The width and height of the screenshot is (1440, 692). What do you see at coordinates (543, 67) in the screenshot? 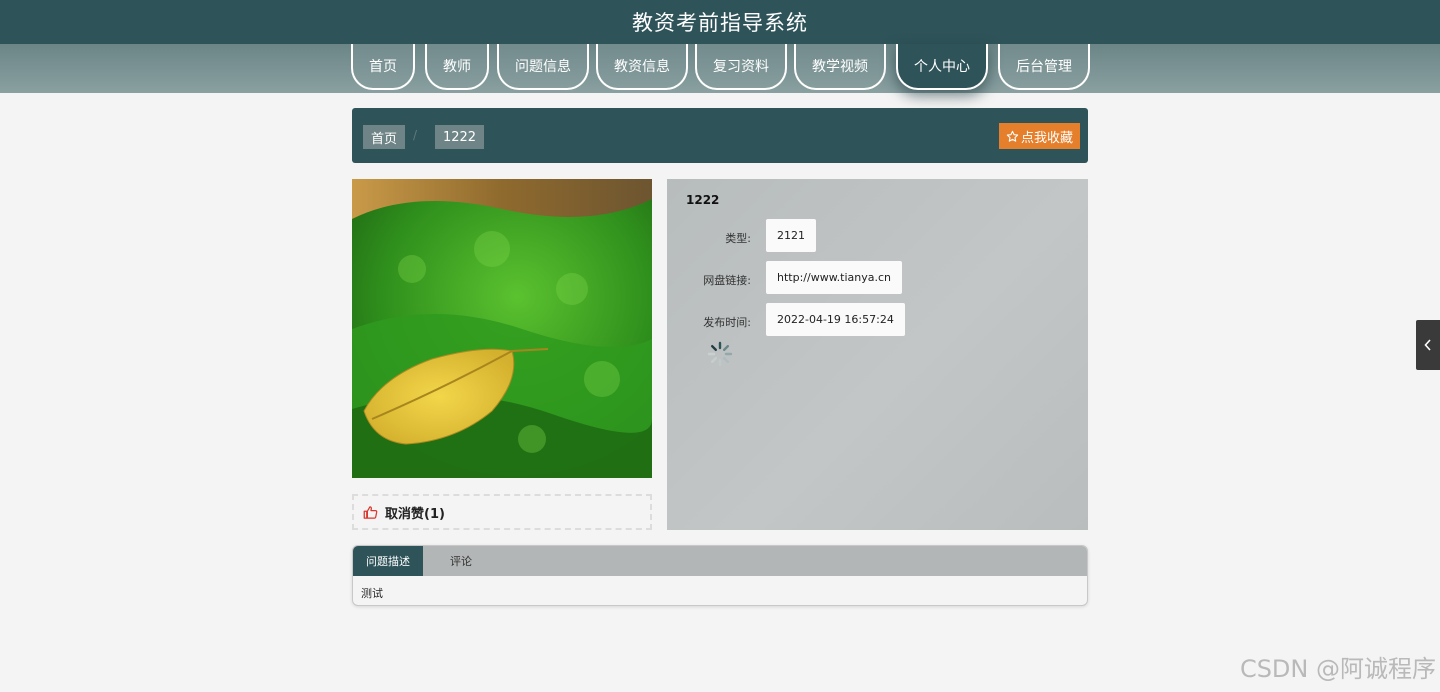
I see `nav-item-questions: 问题信息` at bounding box center [543, 67].